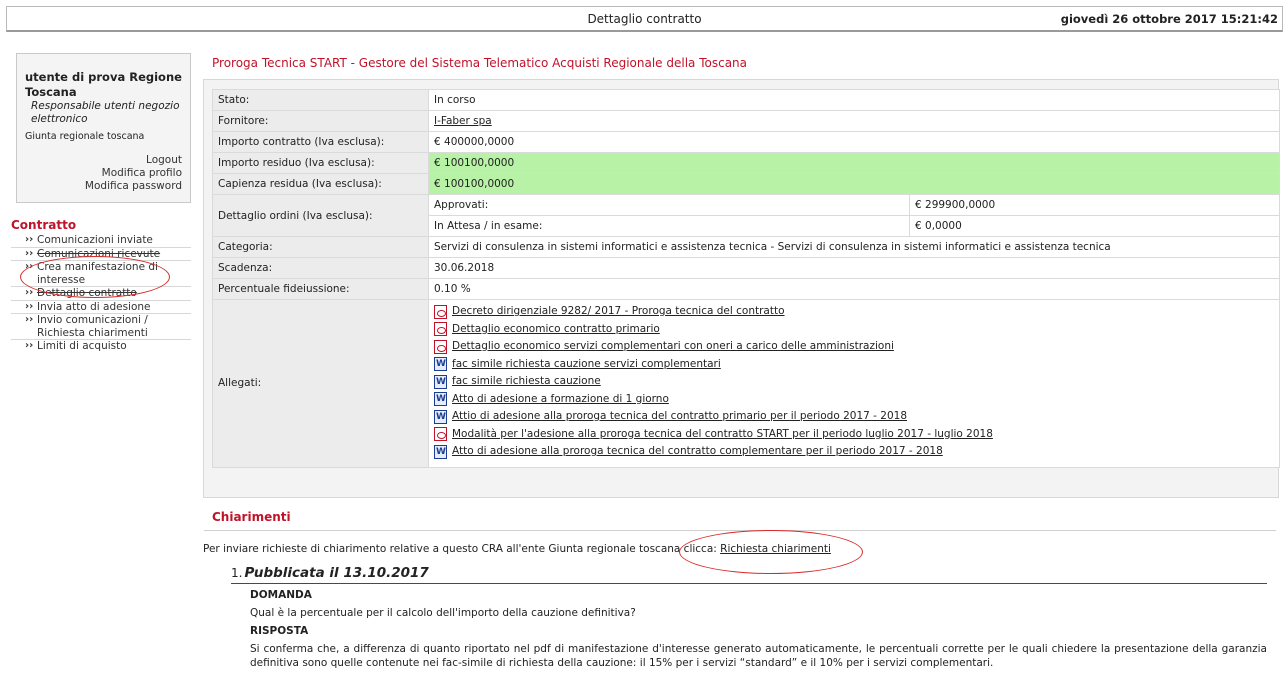  I want to click on menu-item-comunicazioni-inviate: ›› Comunicazioni inviate, so click(101, 241).